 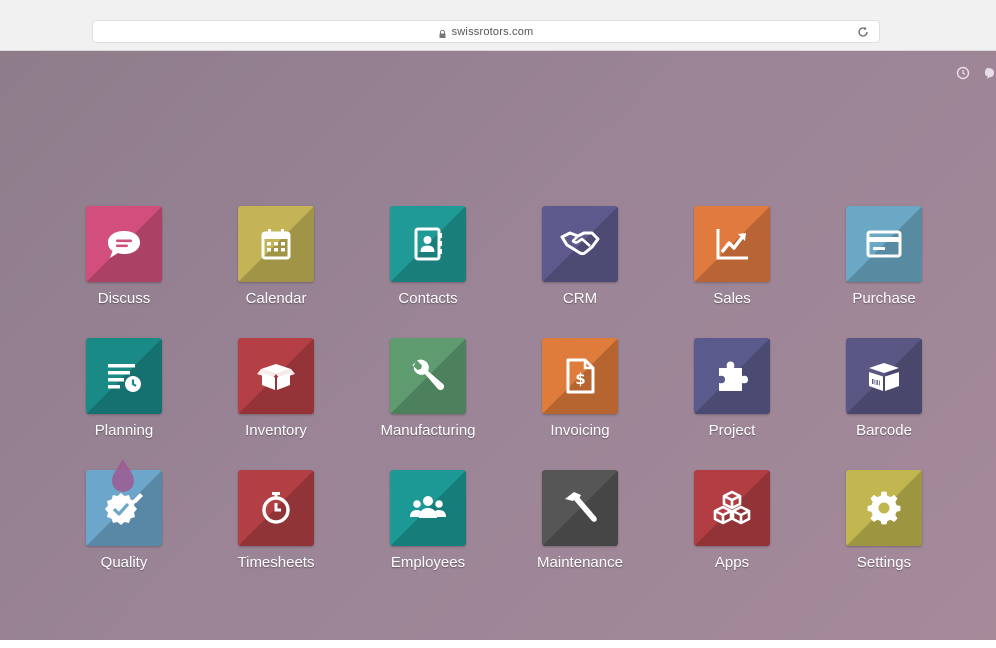 What do you see at coordinates (428, 244) in the screenshot?
I see `address-book-icon` at bounding box center [428, 244].